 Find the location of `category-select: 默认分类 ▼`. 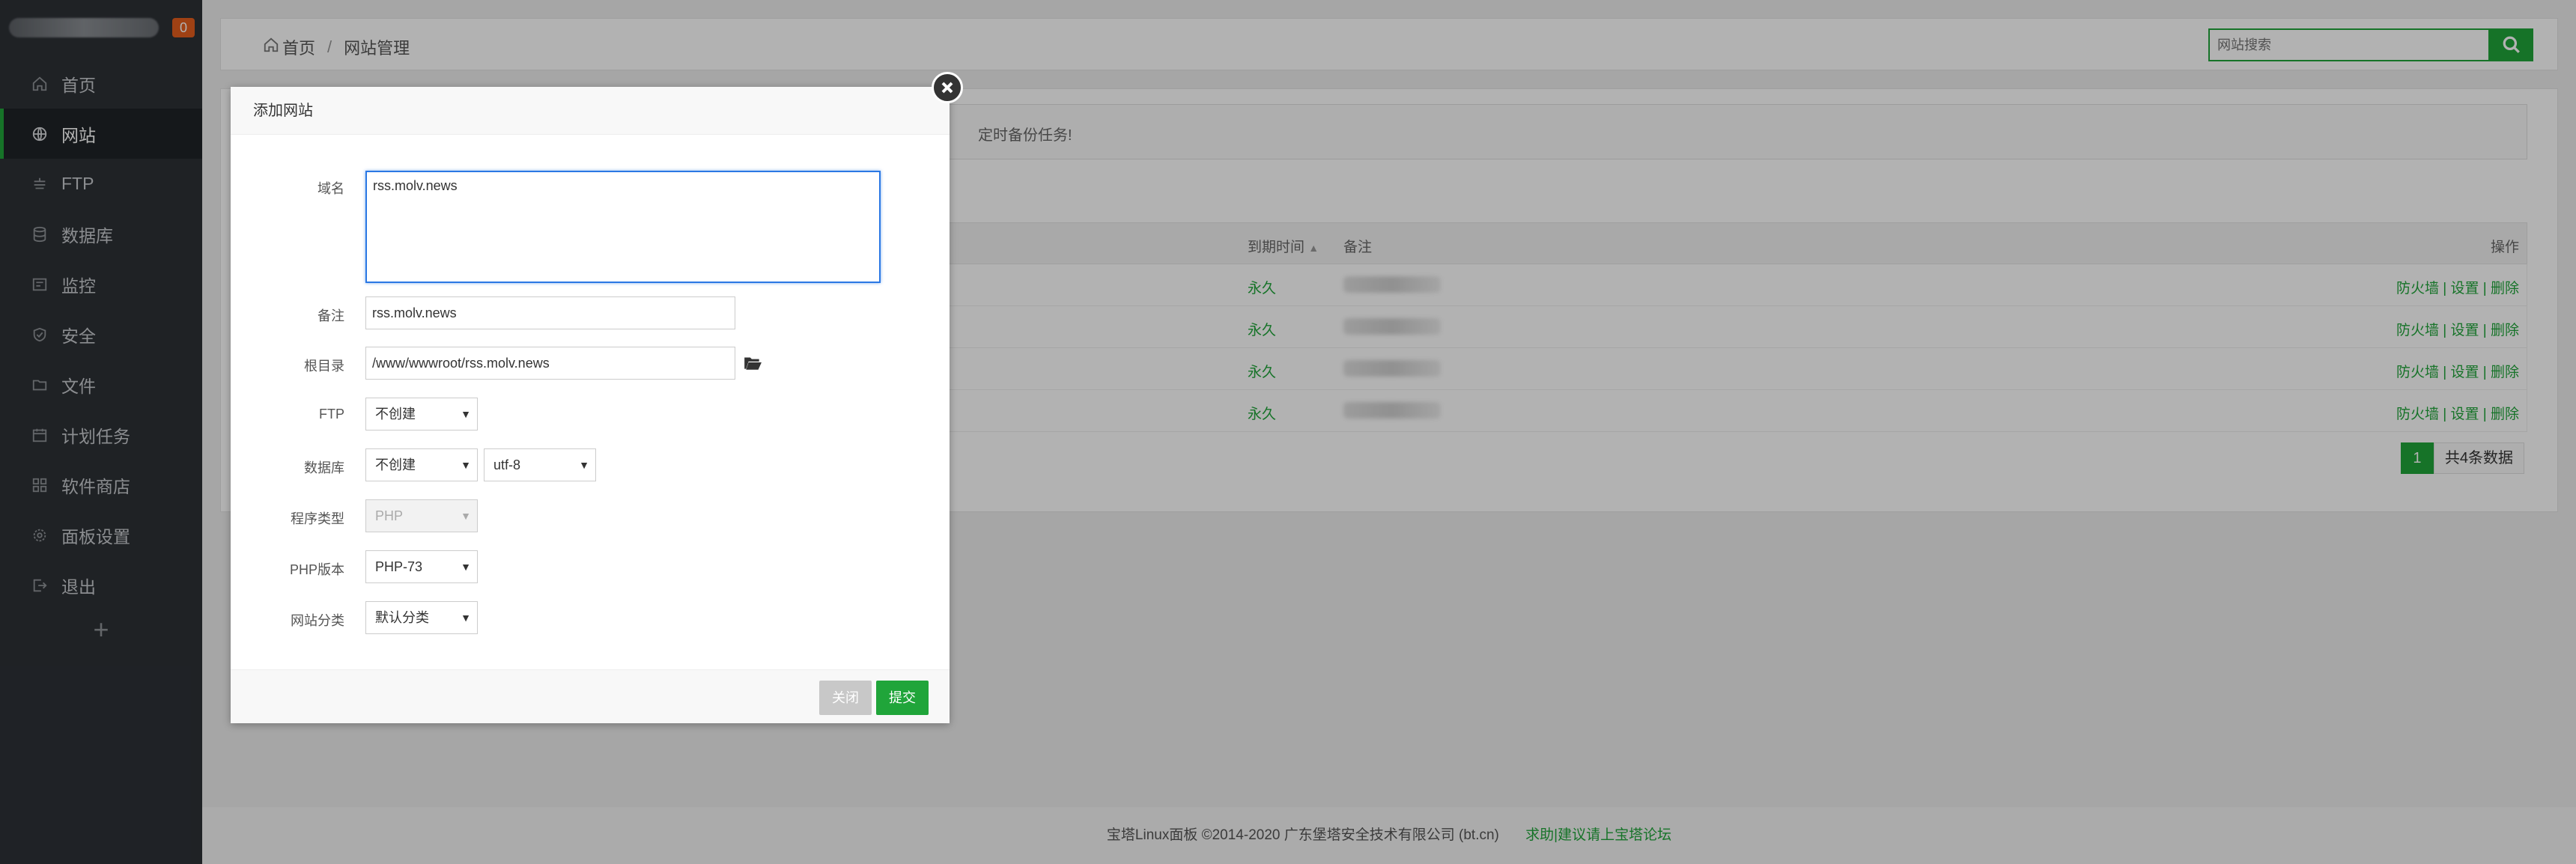

category-select: 默认分类 ▼ is located at coordinates (421, 617).